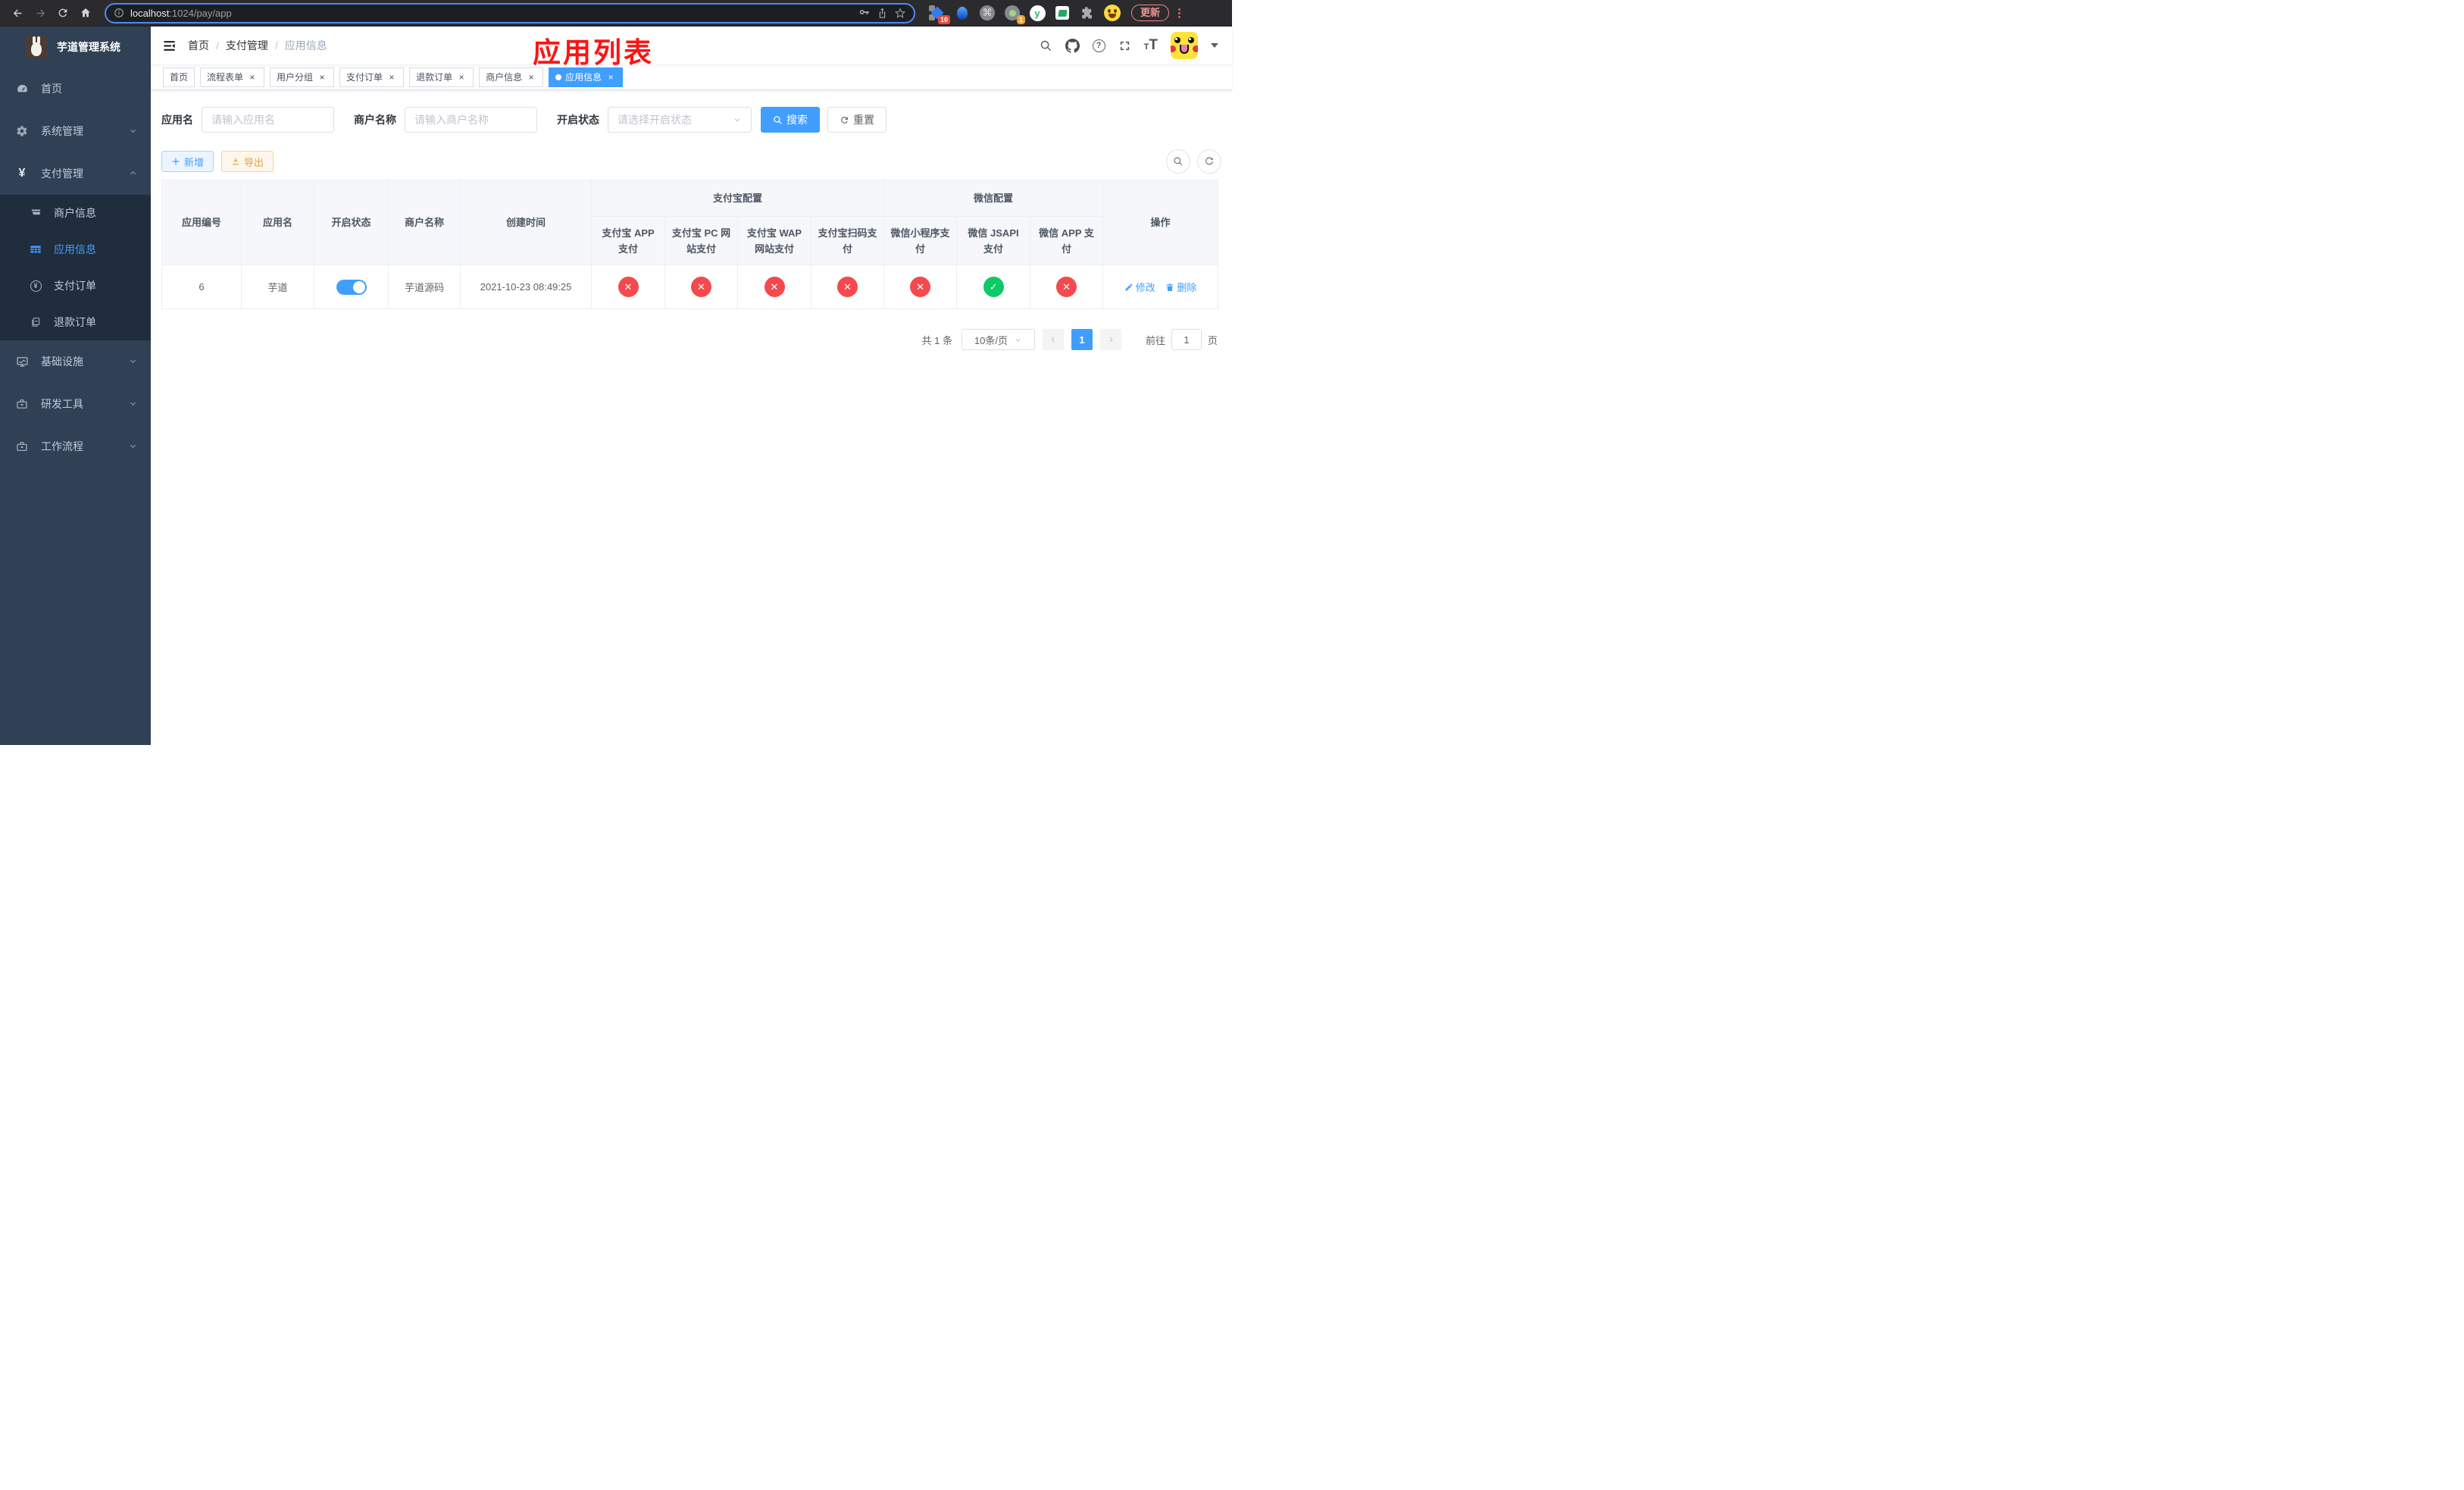  Describe the element at coordinates (1136, 45) in the screenshot. I see `navbar-actions: ? TT` at that location.